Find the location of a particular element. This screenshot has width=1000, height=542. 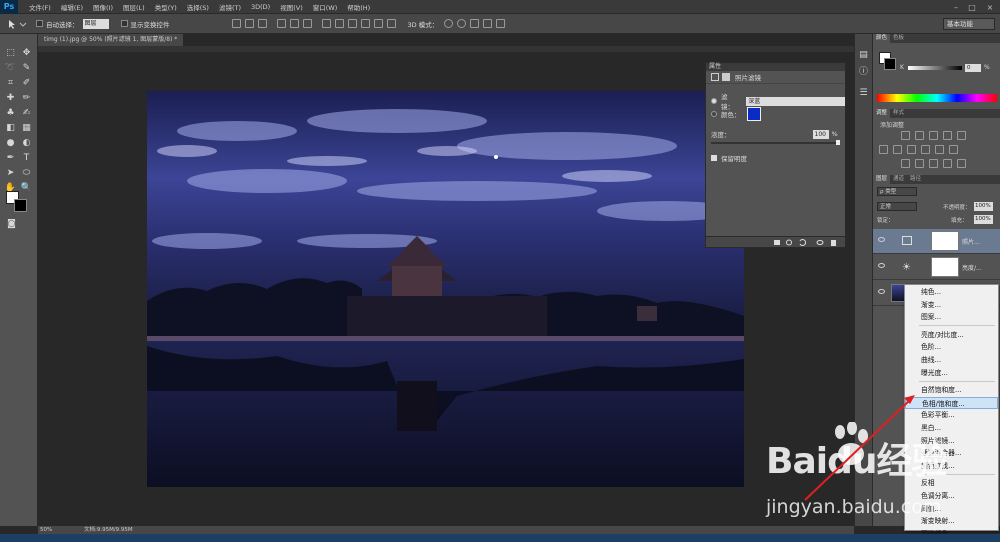

color-bg-swatch is located at coordinates (890, 64).